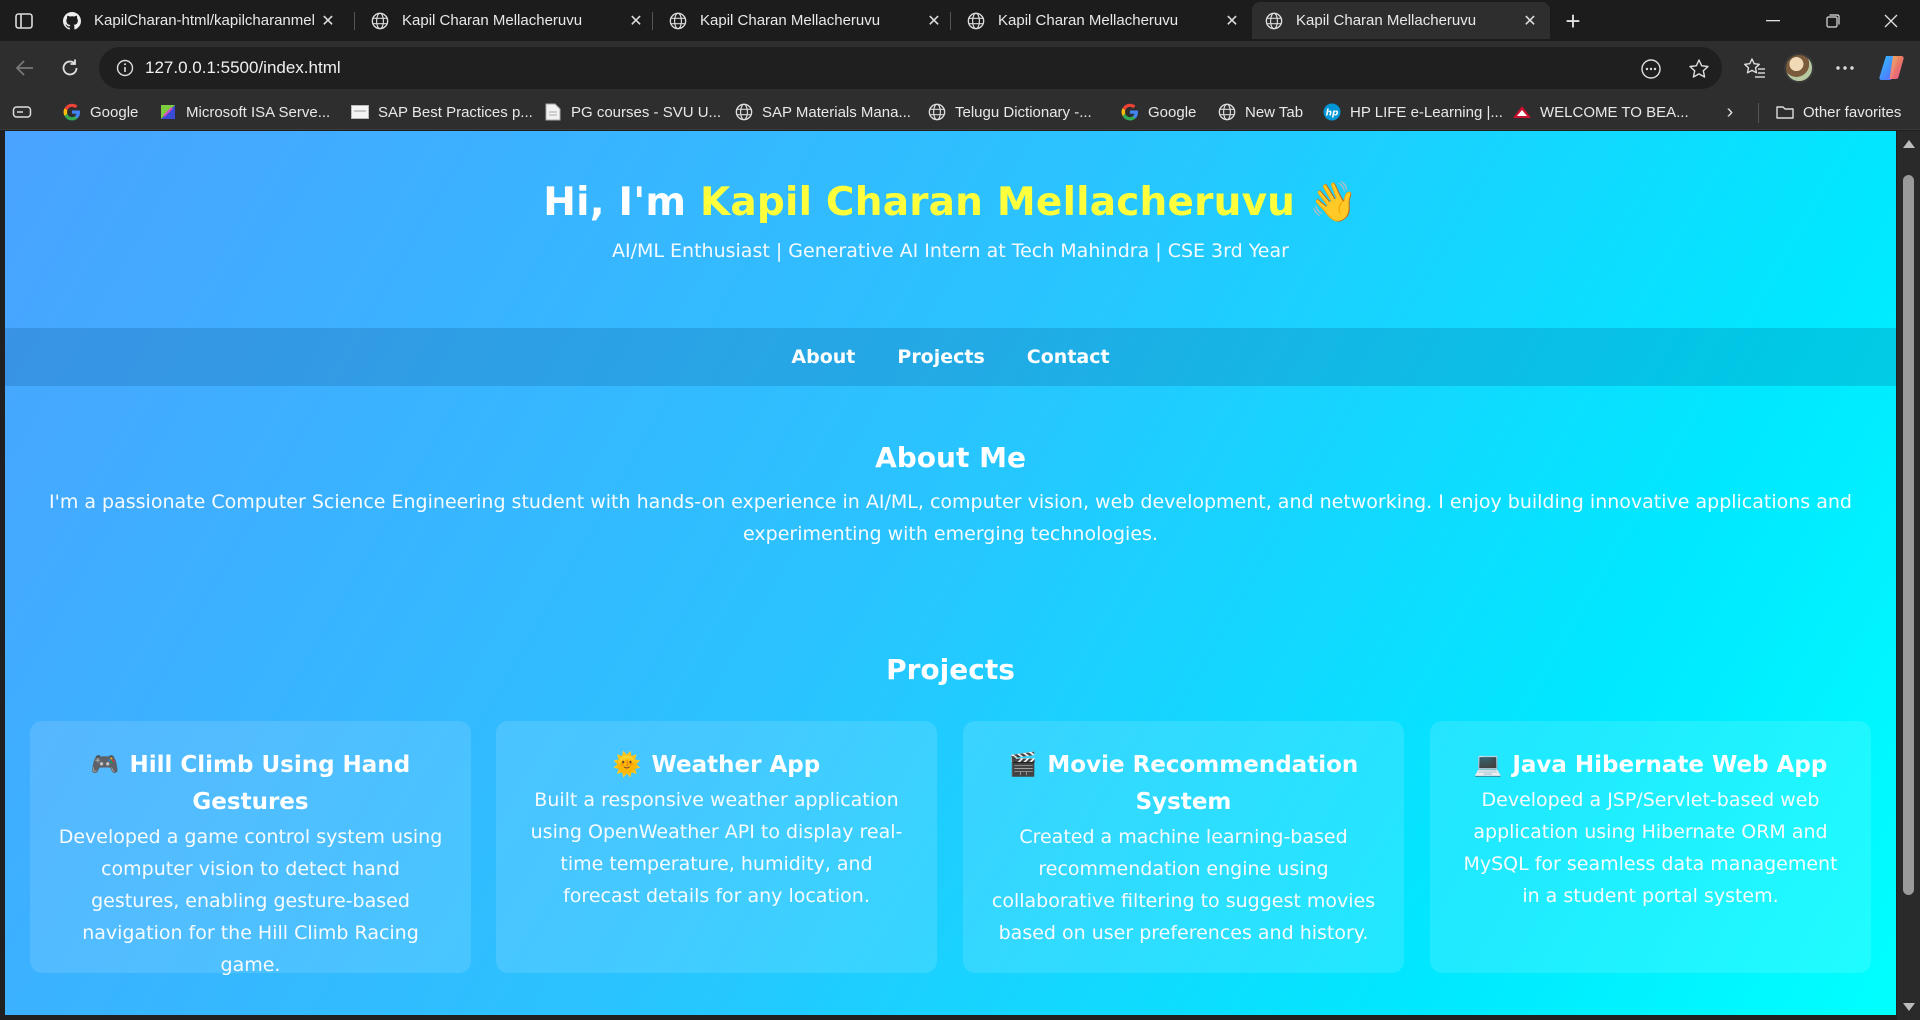  Describe the element at coordinates (1650, 765) in the screenshot. I see `project-title: 💻 Java Hibernate Web App` at that location.